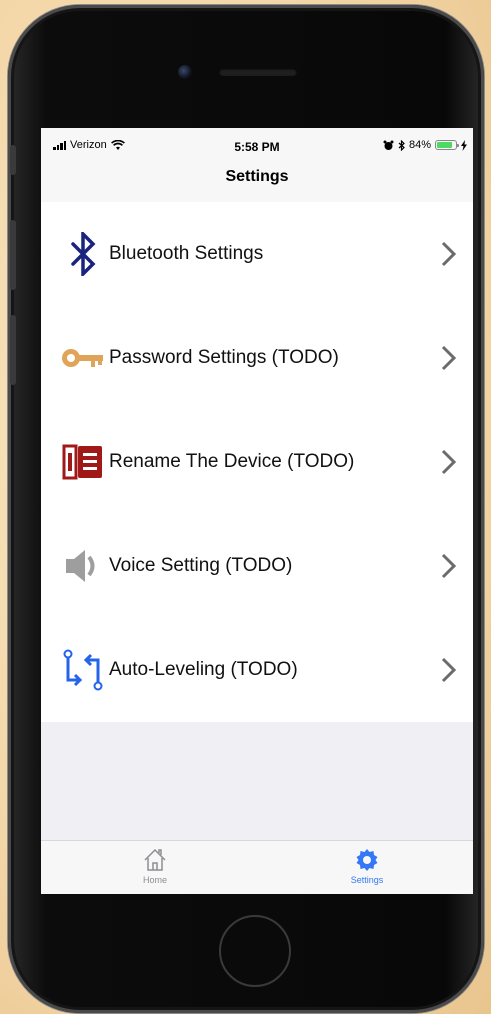 The image size is (491, 1014). I want to click on settings-item-label: Password Settings (TODO), so click(224, 357).